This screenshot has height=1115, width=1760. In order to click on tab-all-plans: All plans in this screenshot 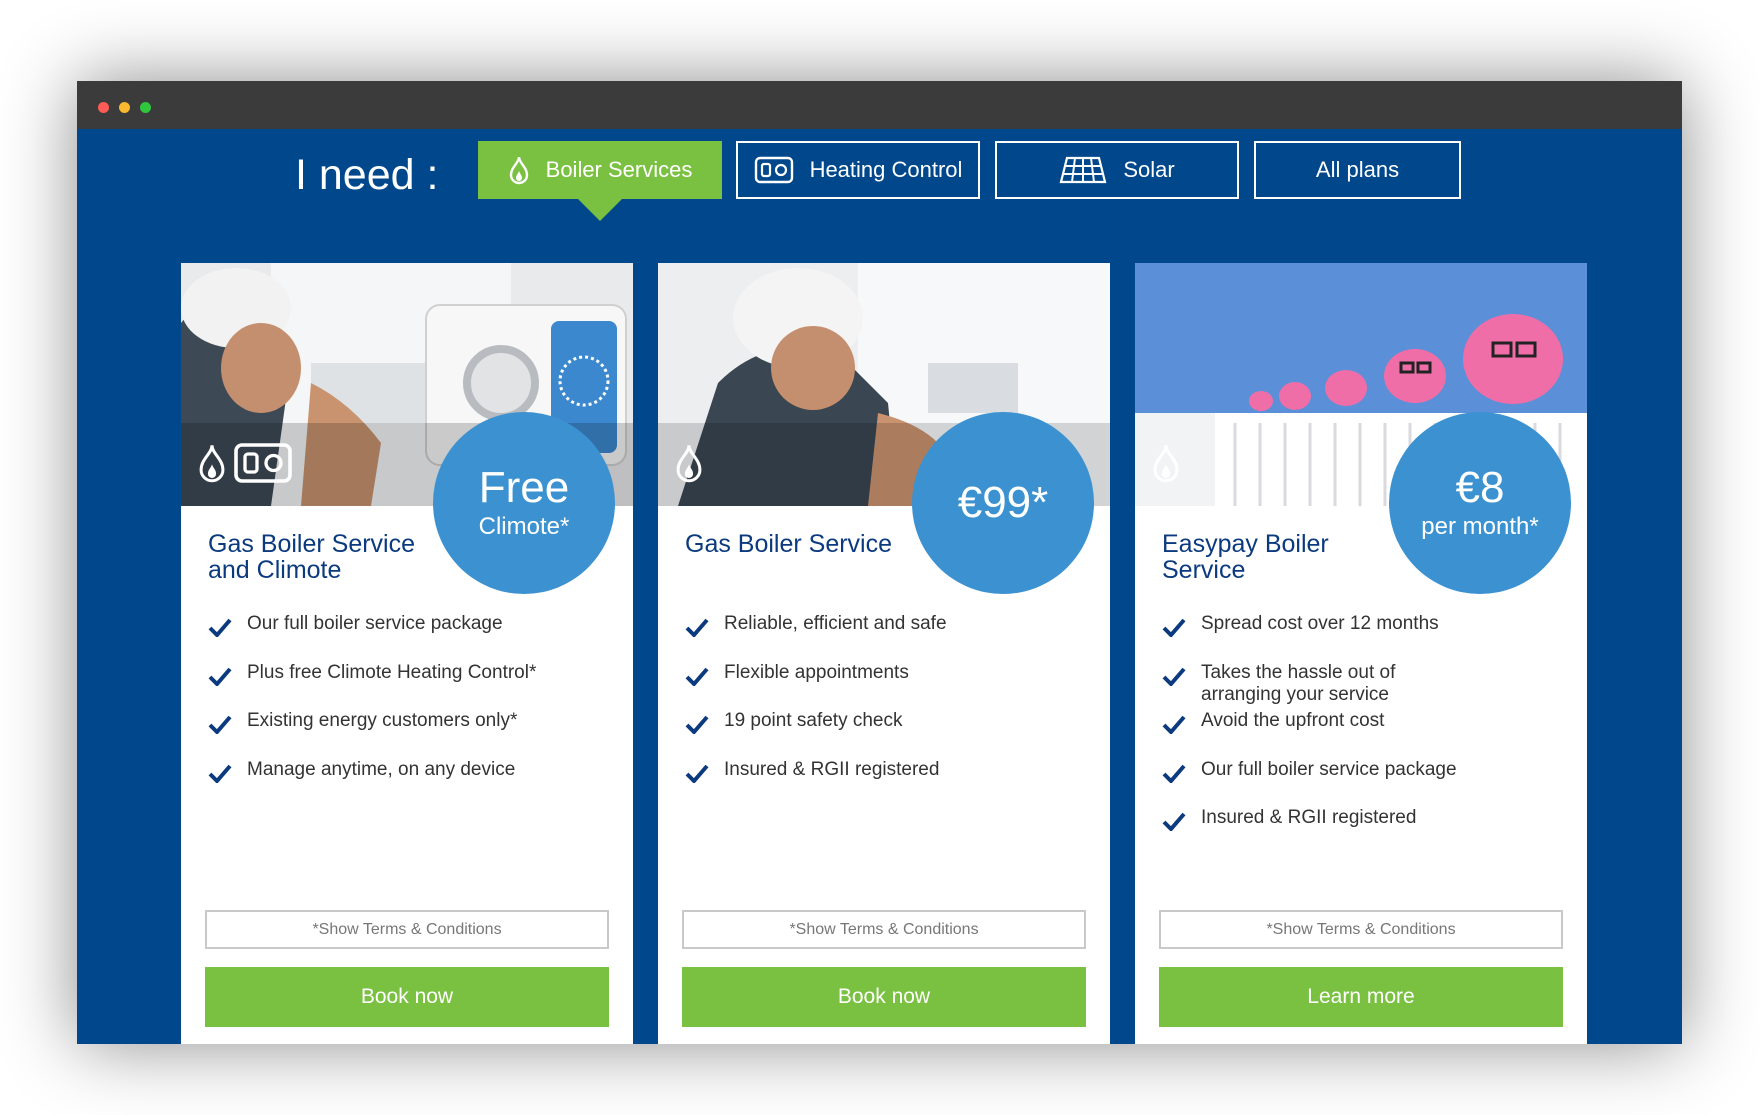, I will do `click(1357, 170)`.